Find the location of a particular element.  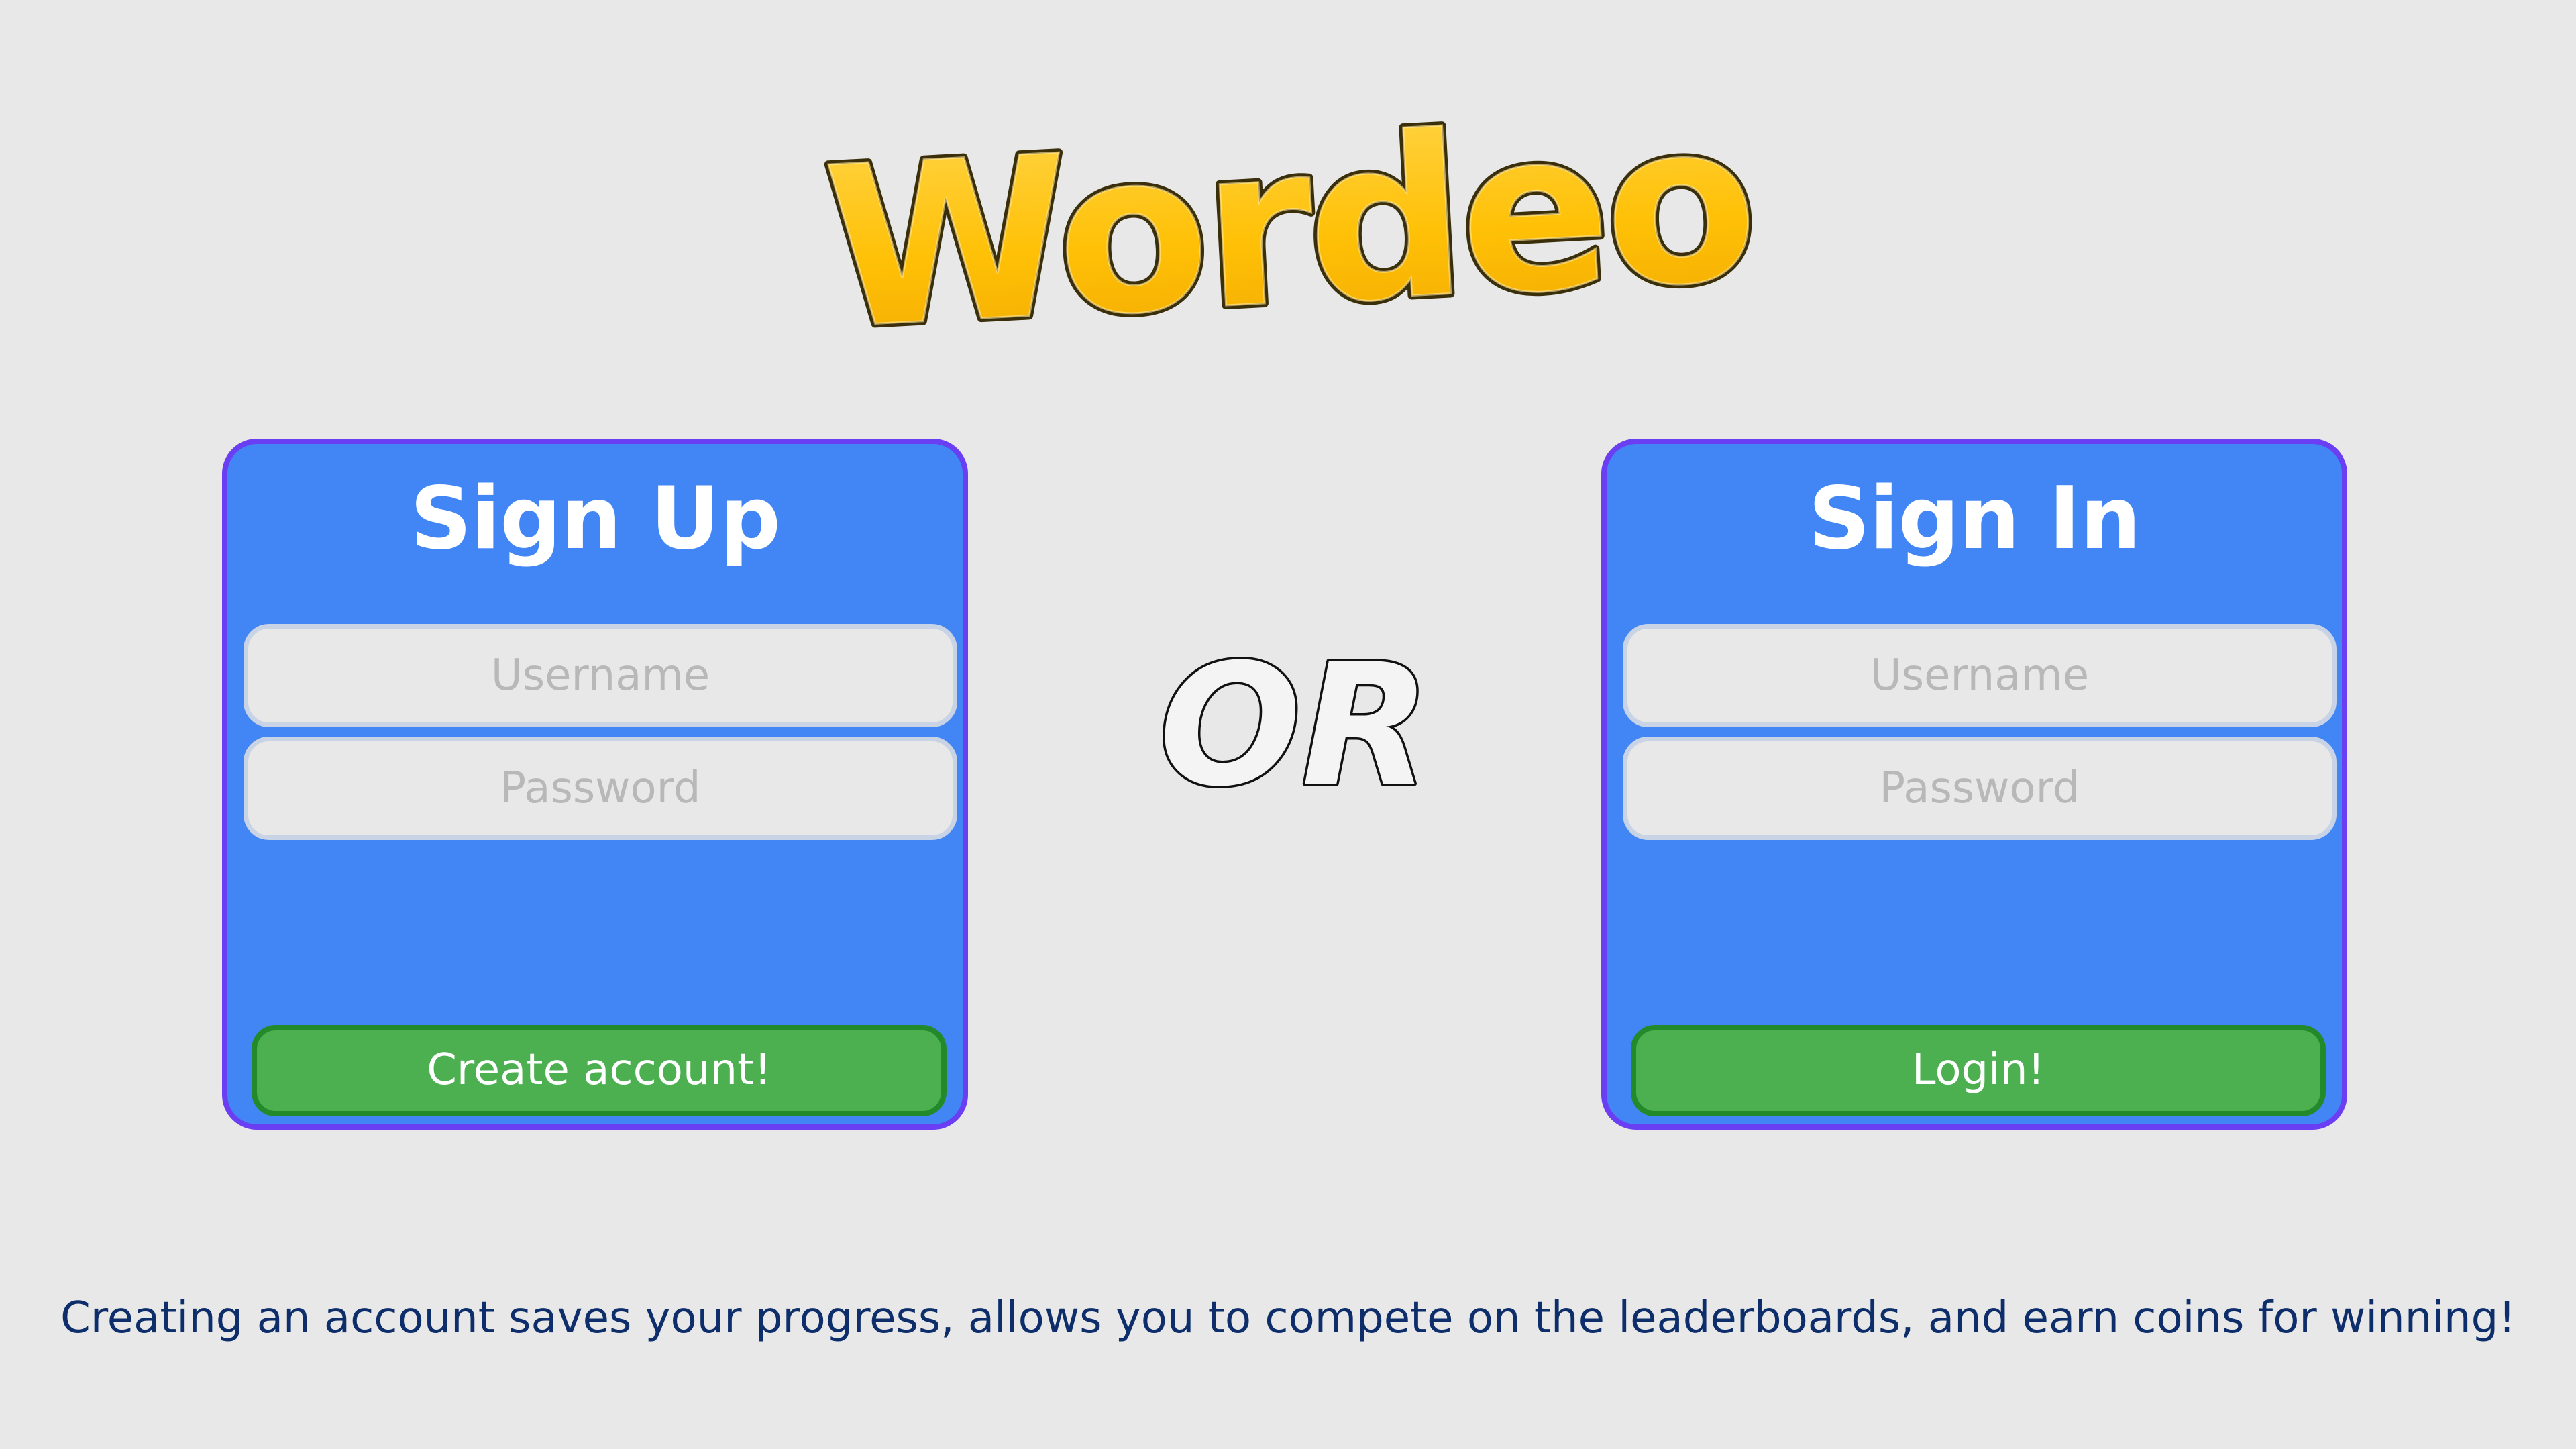

or-text: OR is located at coordinates (1294, 725).